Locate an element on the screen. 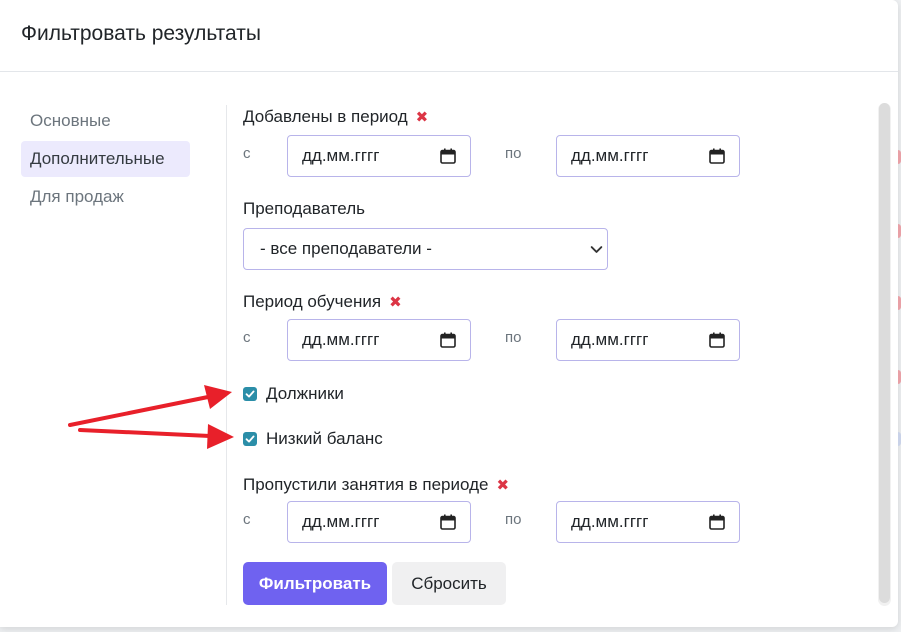 The image size is (901, 632). low-balance-label: Низкий баланс is located at coordinates (324, 438).